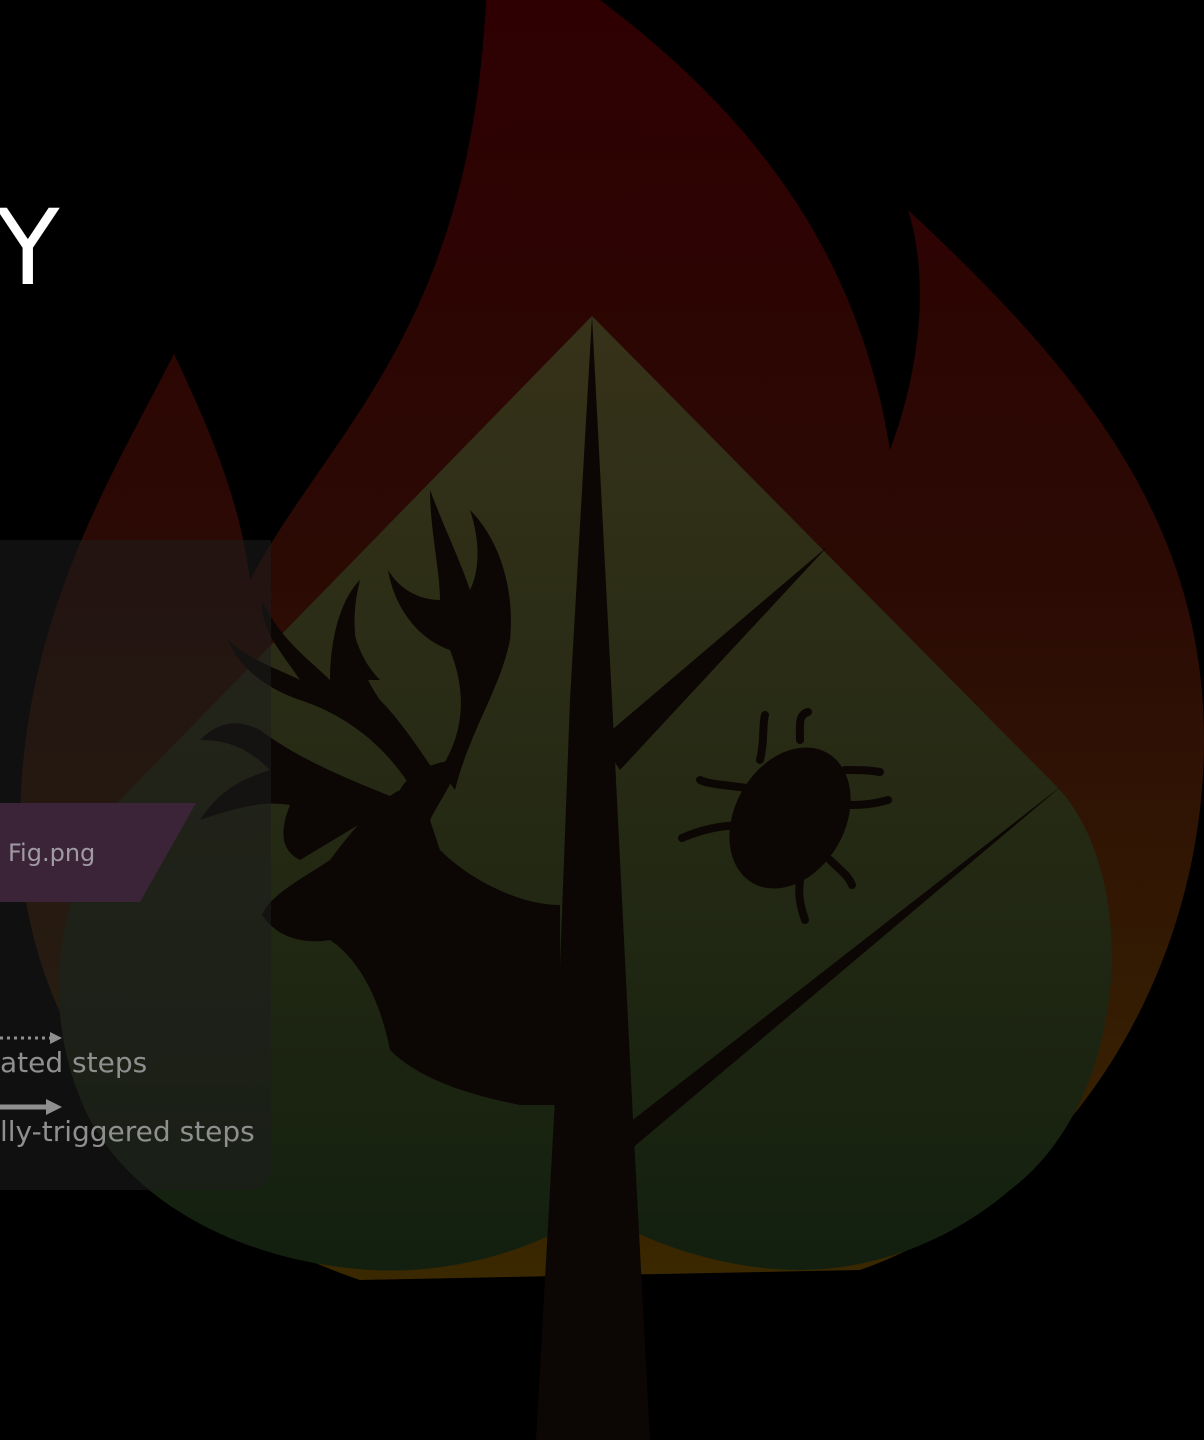 The image size is (1204, 1440). I want to click on file-node: Fig.png, so click(98, 852).